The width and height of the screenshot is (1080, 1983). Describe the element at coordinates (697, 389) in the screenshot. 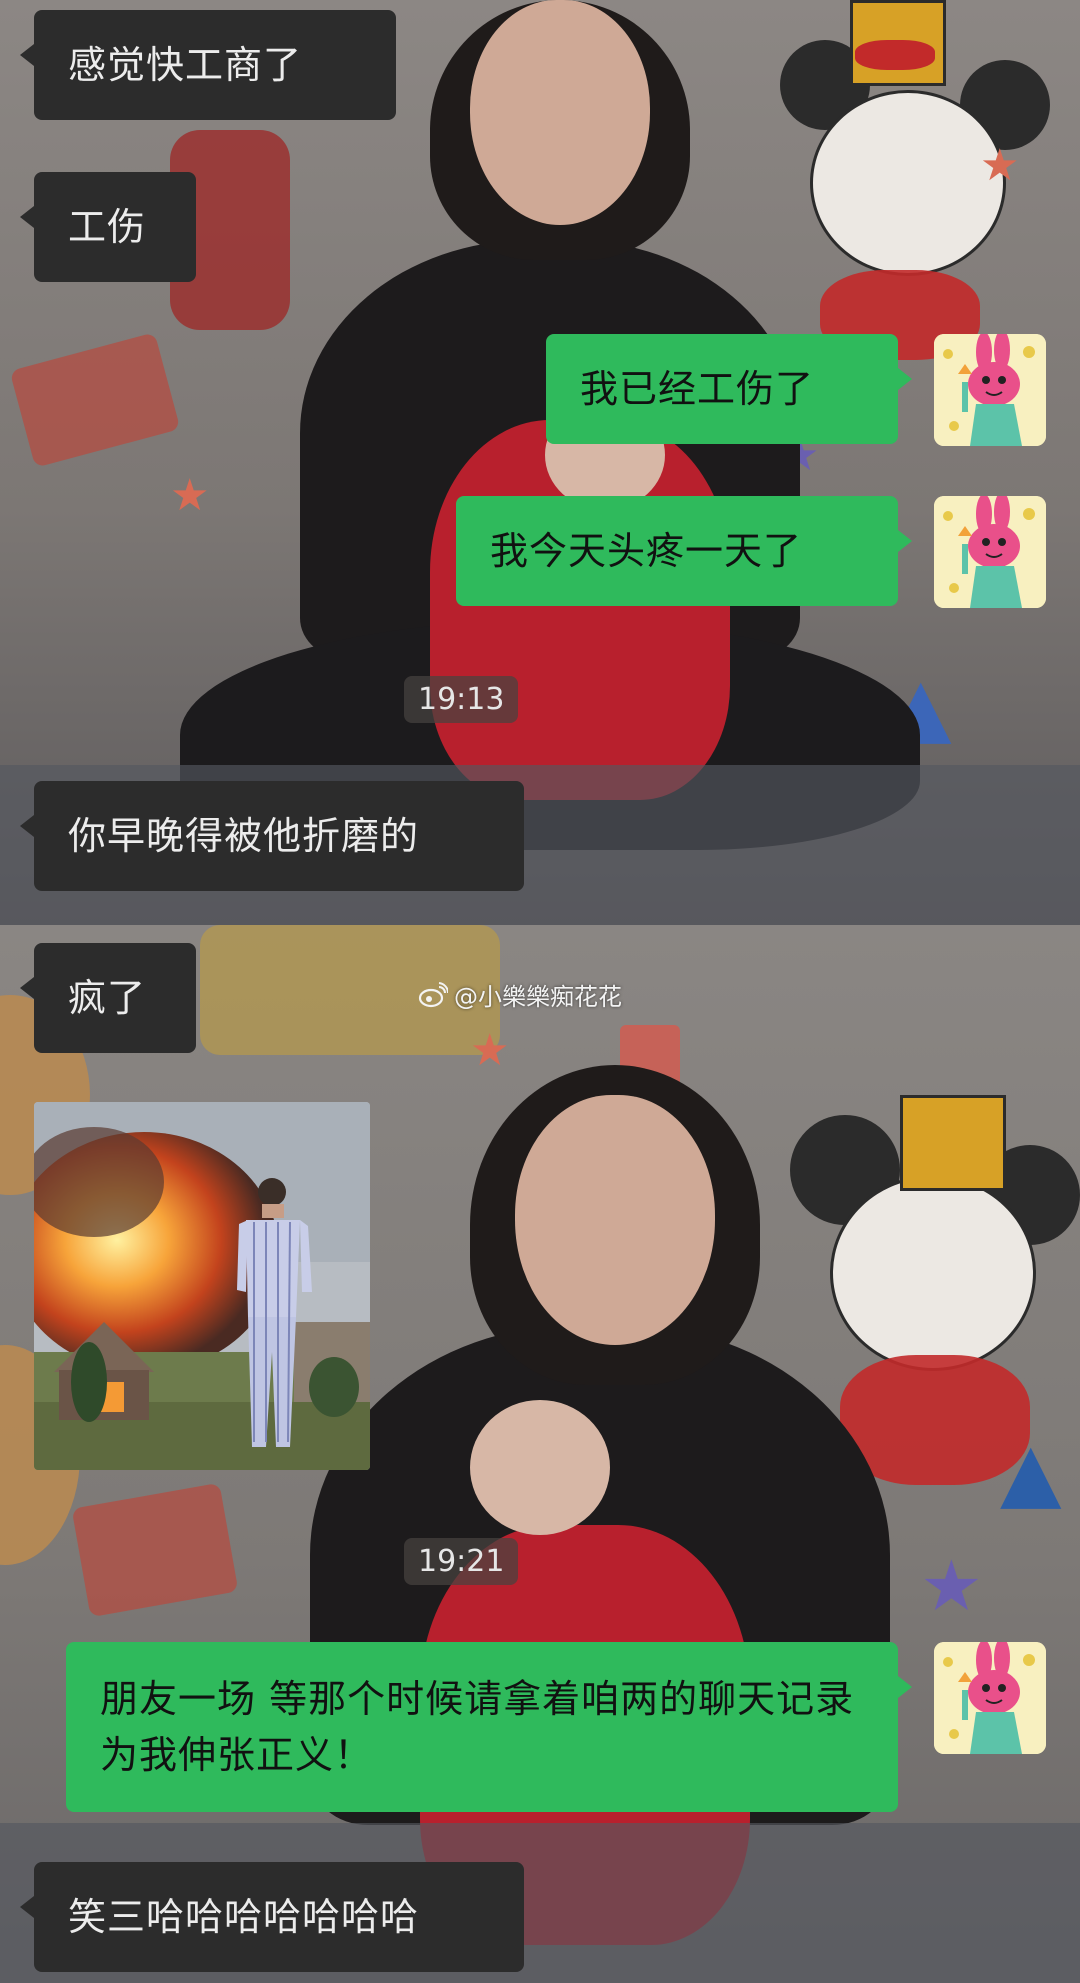

I see `message-text: 我已经工伤了` at that location.